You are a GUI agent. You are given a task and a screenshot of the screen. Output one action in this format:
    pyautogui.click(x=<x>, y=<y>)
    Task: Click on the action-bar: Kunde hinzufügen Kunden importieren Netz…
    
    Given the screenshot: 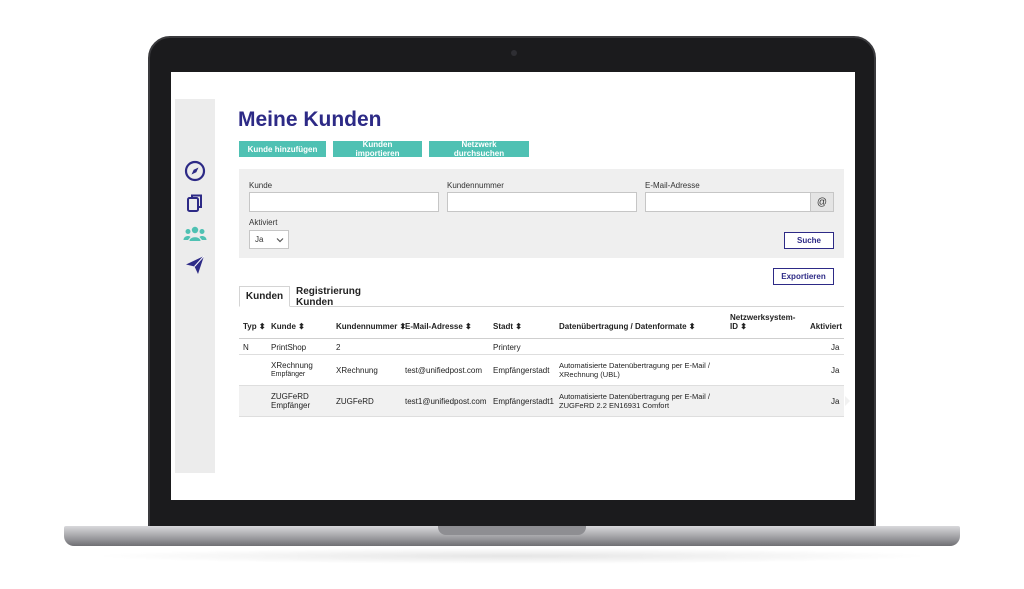 What is the action you would take?
    pyautogui.click(x=384, y=149)
    